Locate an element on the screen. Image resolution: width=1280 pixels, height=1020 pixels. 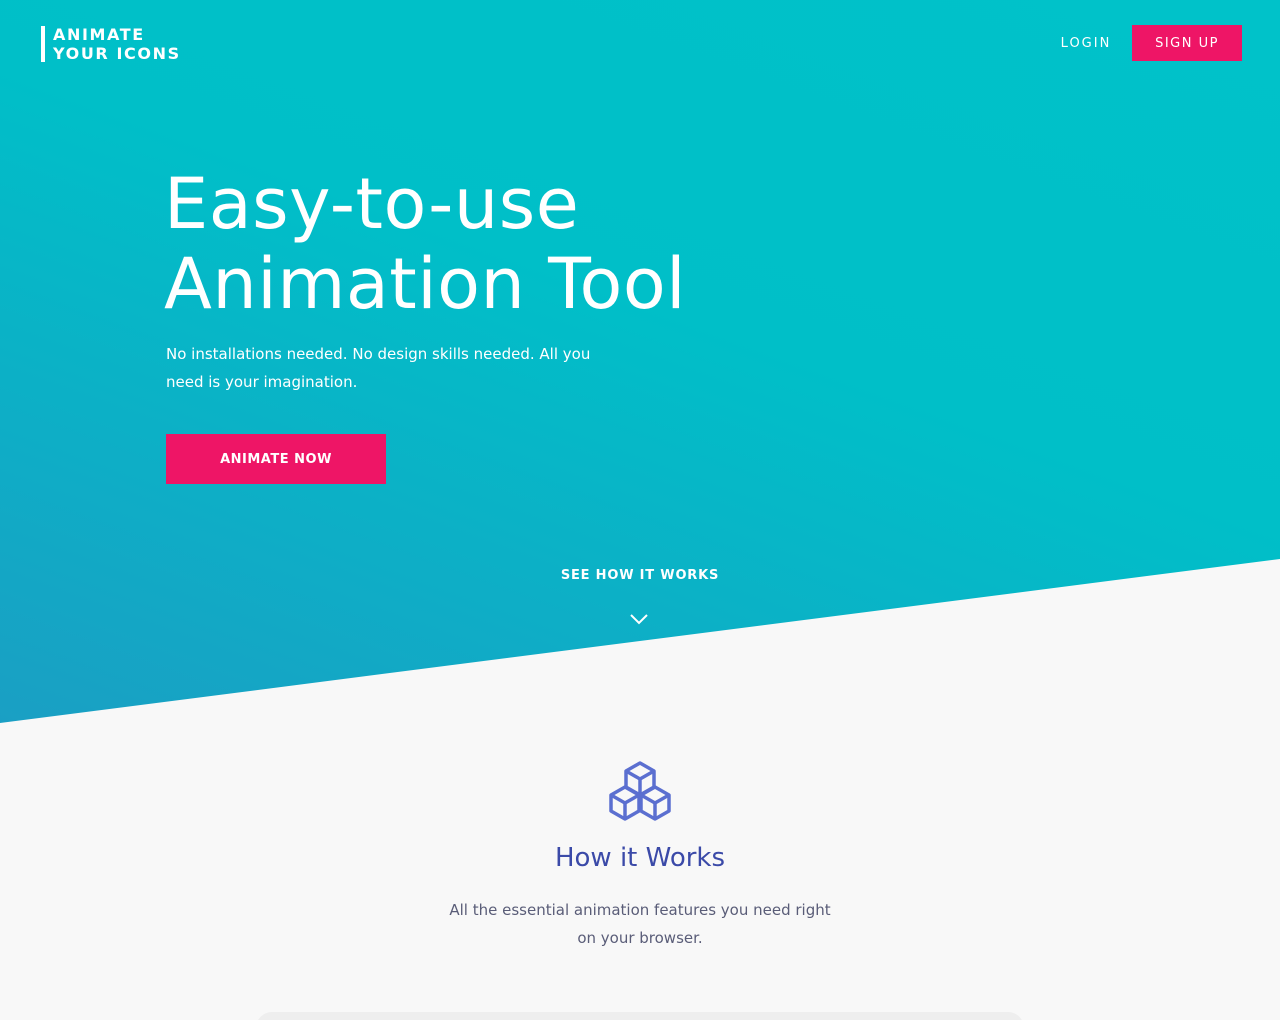
hero-title-line-1: Easy-to-use is located at coordinates (372, 204).